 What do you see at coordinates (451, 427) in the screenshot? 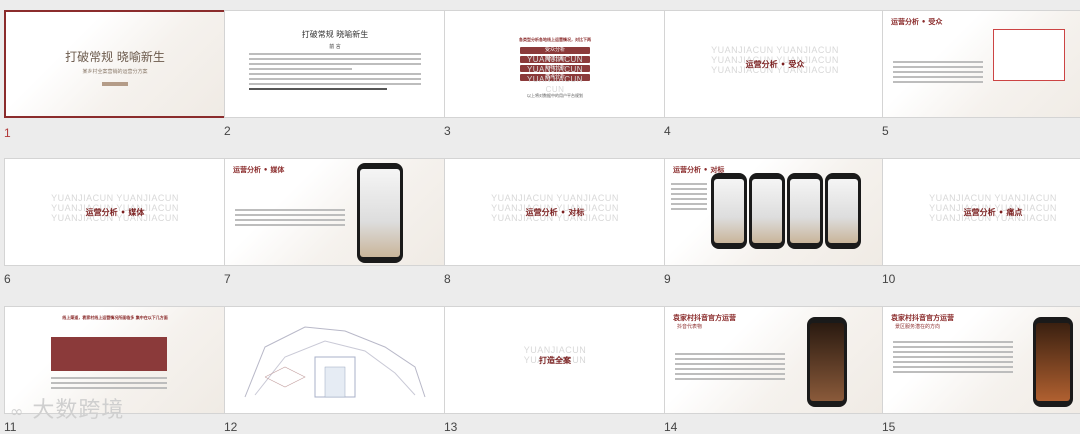
I see `slide-number: 13` at bounding box center [451, 427].